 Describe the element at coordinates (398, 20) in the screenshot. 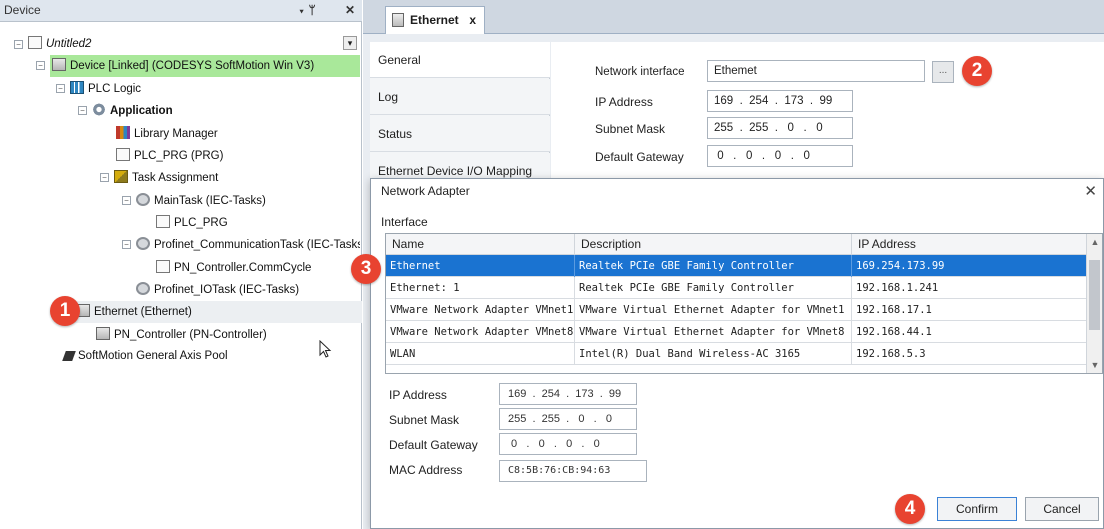

I see `ethernet-tab-icon` at that location.